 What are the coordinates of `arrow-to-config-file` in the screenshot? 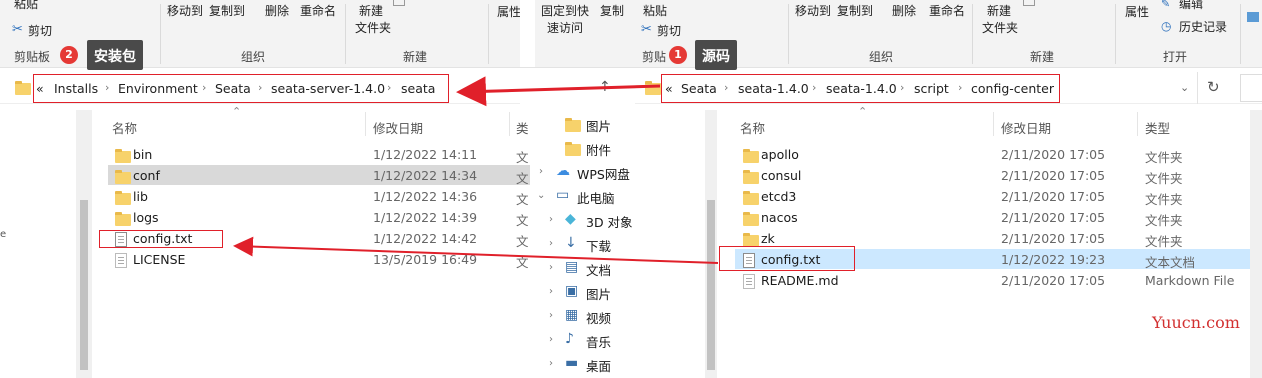 It's located at (476, 250).